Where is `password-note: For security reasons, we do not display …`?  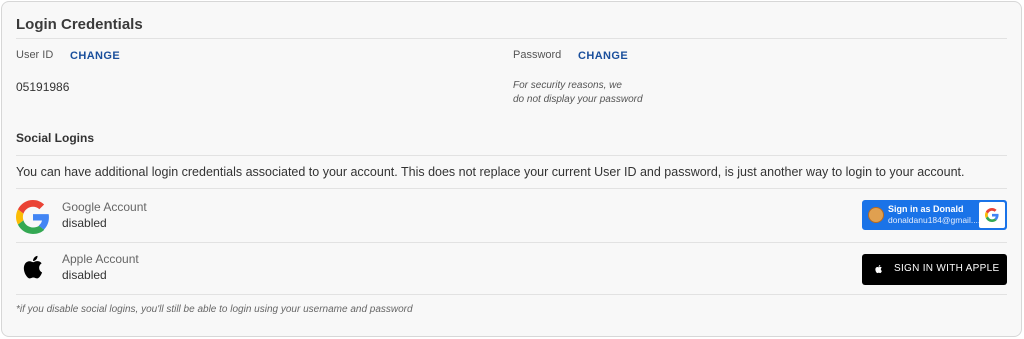
password-note: For security reasons, we do not display … is located at coordinates (578, 93).